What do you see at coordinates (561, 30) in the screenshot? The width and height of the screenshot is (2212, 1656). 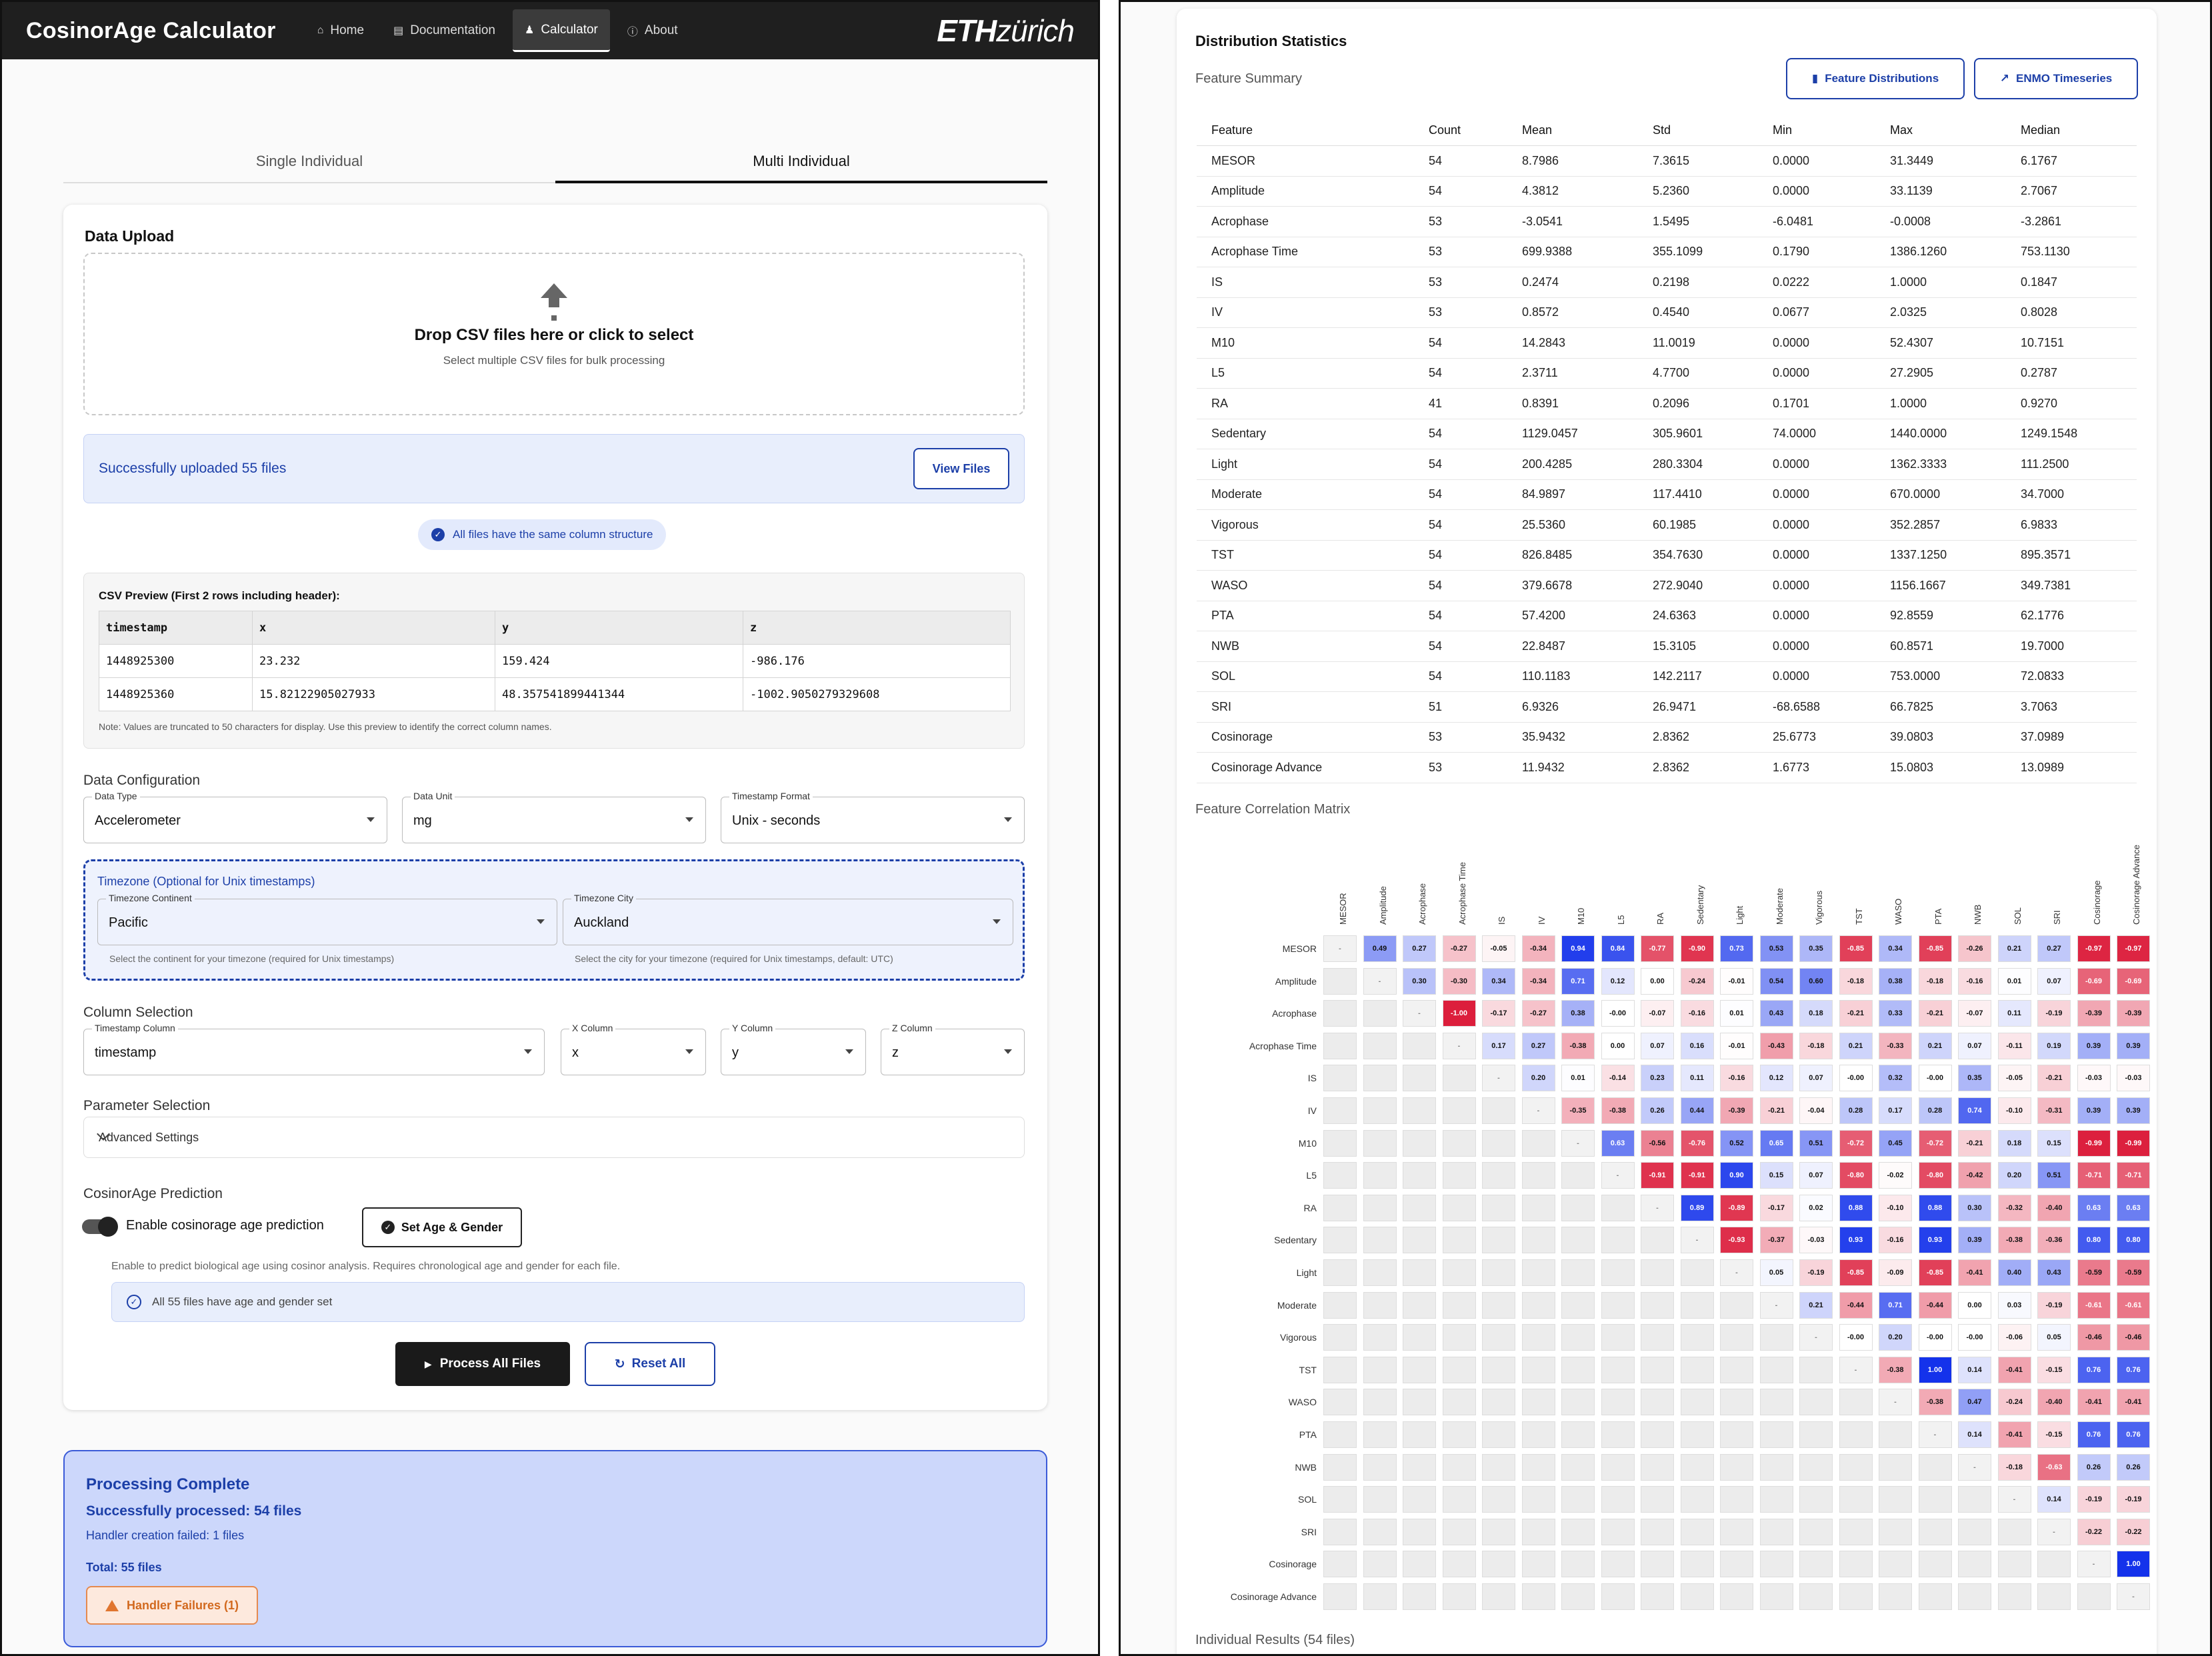 I see `nav-calculator: ♟ Calculator` at bounding box center [561, 30].